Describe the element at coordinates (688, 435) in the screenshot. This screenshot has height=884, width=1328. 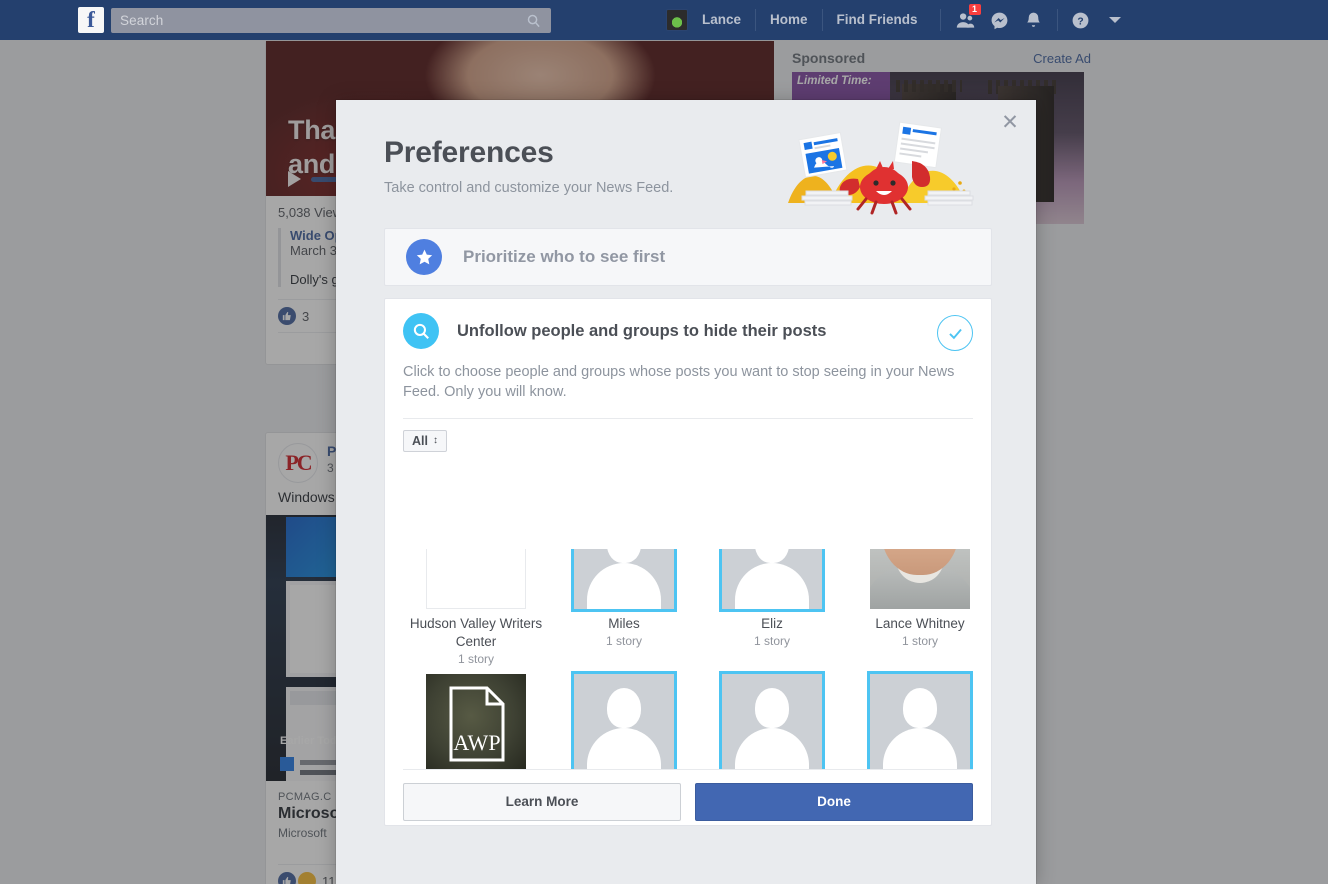
I see `filter-row: All ↕` at that location.